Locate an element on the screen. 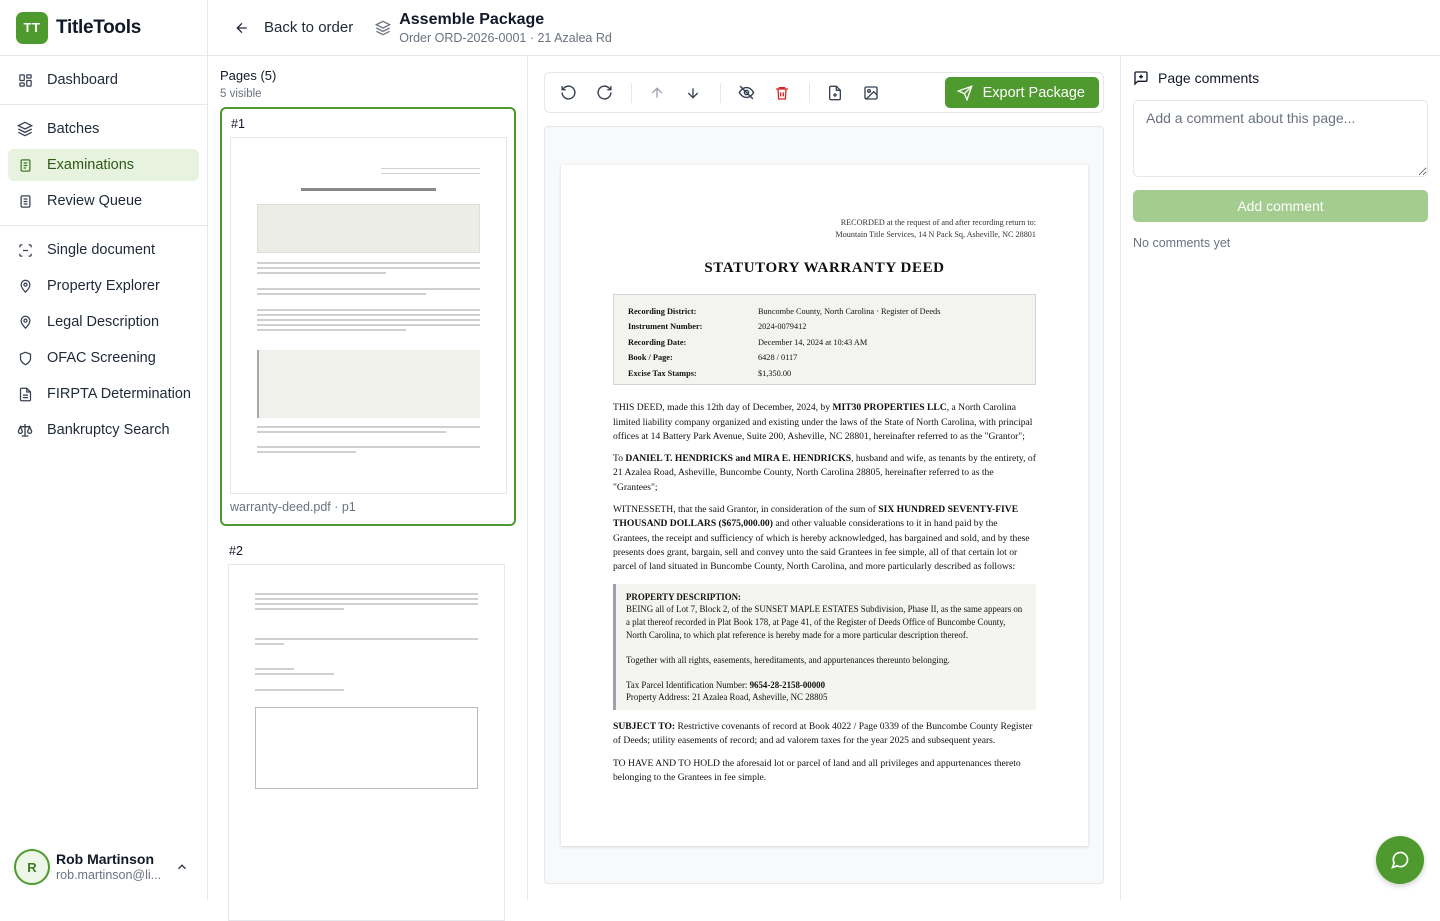 The height and width of the screenshot is (921, 1440). map-pin-icon is located at coordinates (25, 322).